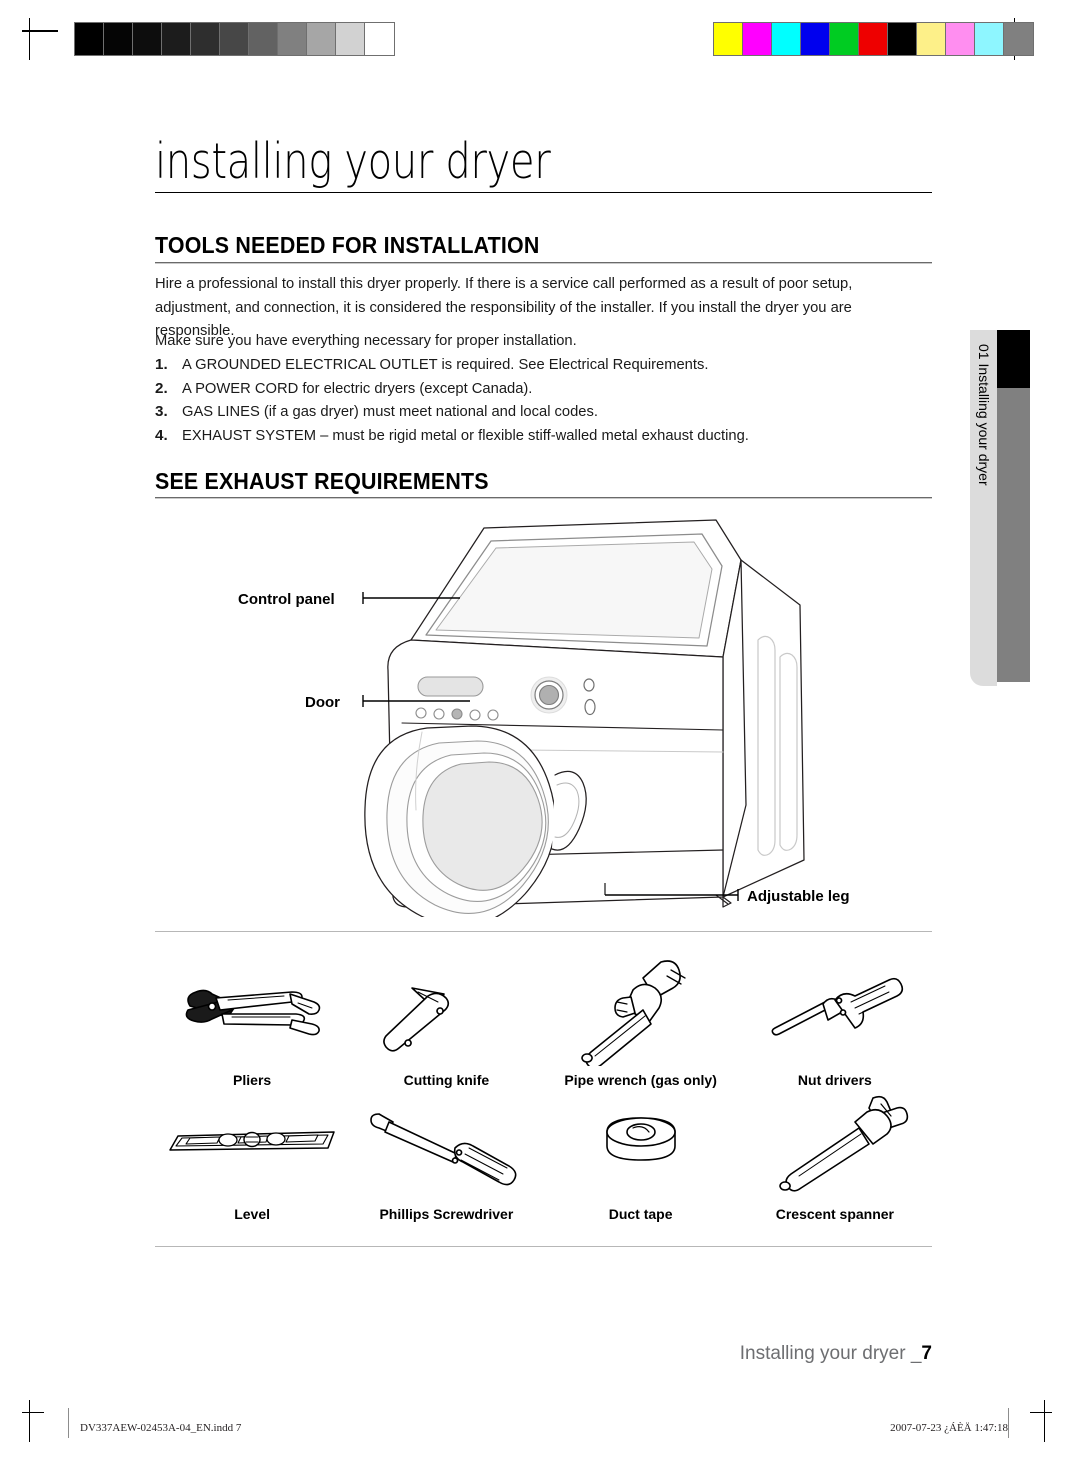 The image size is (1080, 1475). What do you see at coordinates (543, 931) in the screenshot?
I see `tools-rule-top` at bounding box center [543, 931].